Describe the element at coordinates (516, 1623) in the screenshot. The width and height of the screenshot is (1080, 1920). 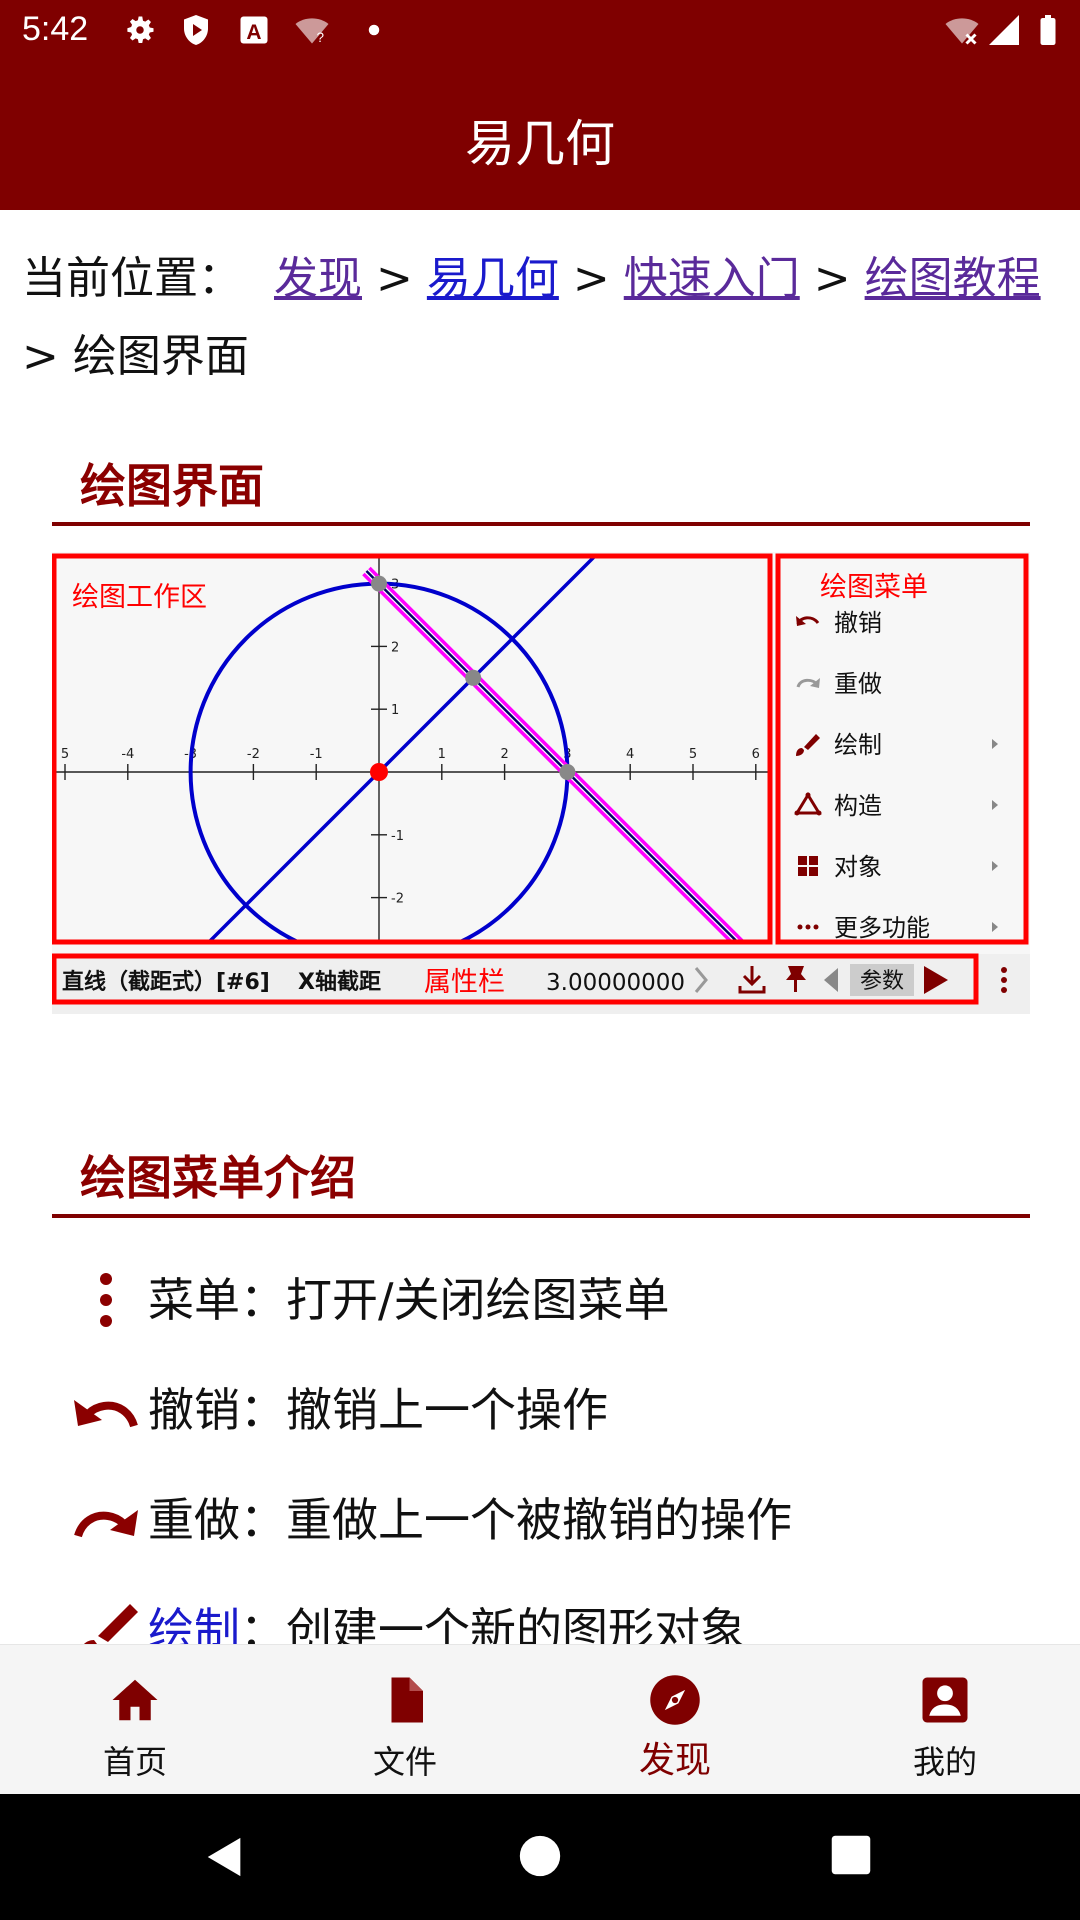
I see `list-item-desc: 创建一个新的图形对象` at that location.